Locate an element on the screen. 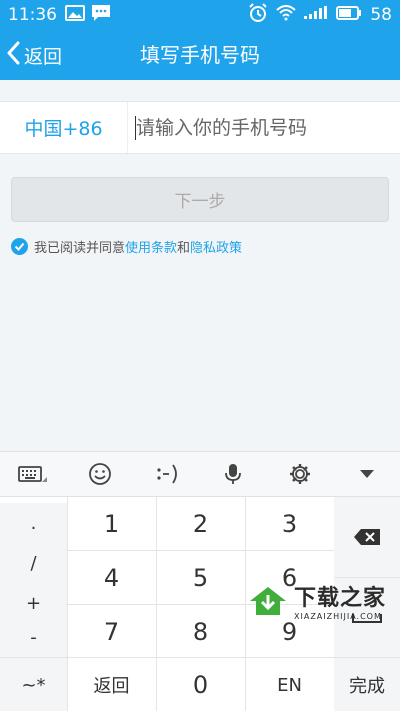 The height and width of the screenshot is (711, 400). key-done: 完成 is located at coordinates (367, 684).